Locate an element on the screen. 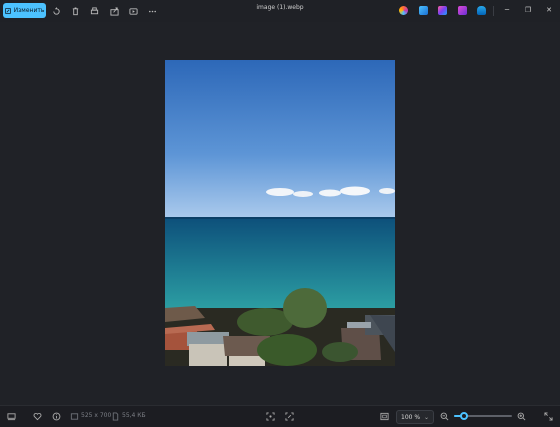 This screenshot has height=427, width=560. close-button: ✕ is located at coordinates (549, 10).